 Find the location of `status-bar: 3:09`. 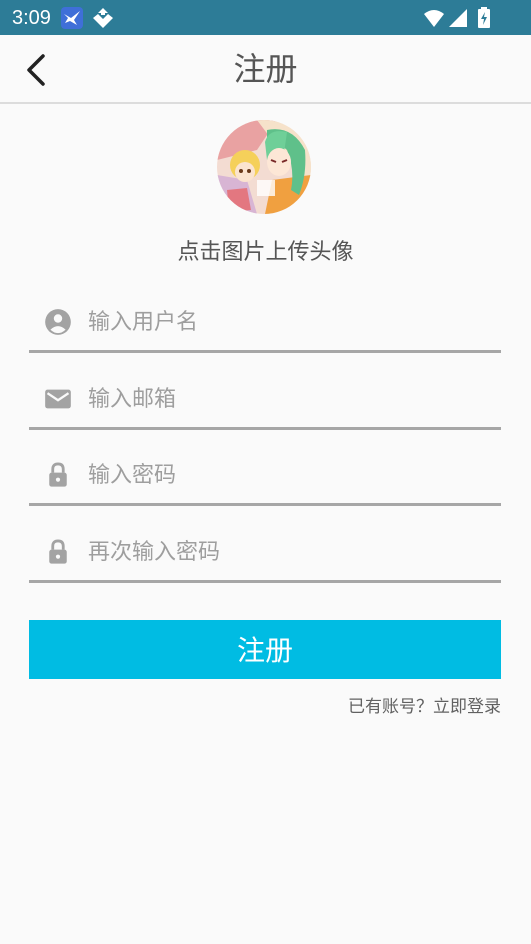

status-bar: 3:09 is located at coordinates (265, 17).